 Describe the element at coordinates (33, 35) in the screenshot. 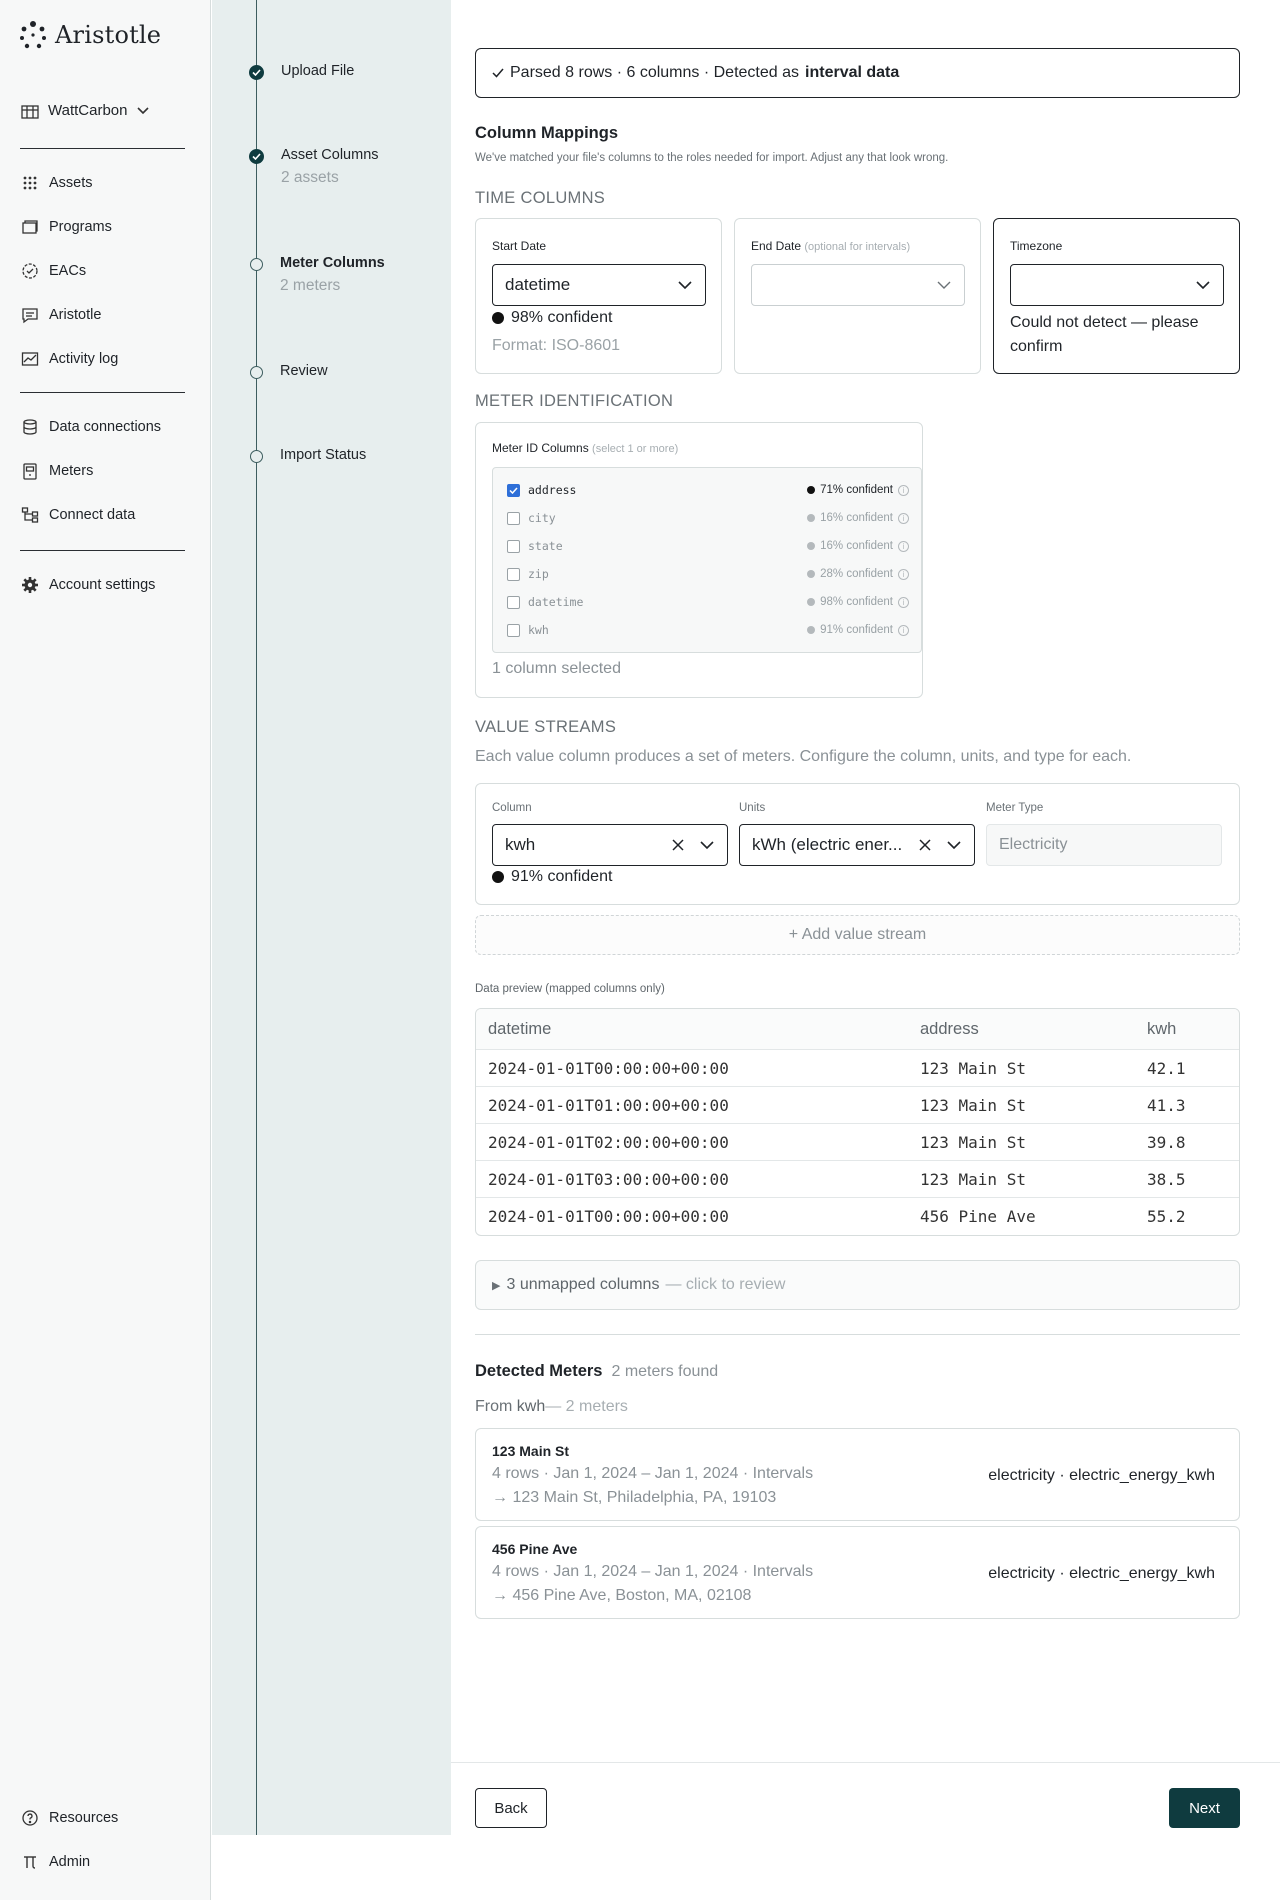

I see `logo-icon` at that location.